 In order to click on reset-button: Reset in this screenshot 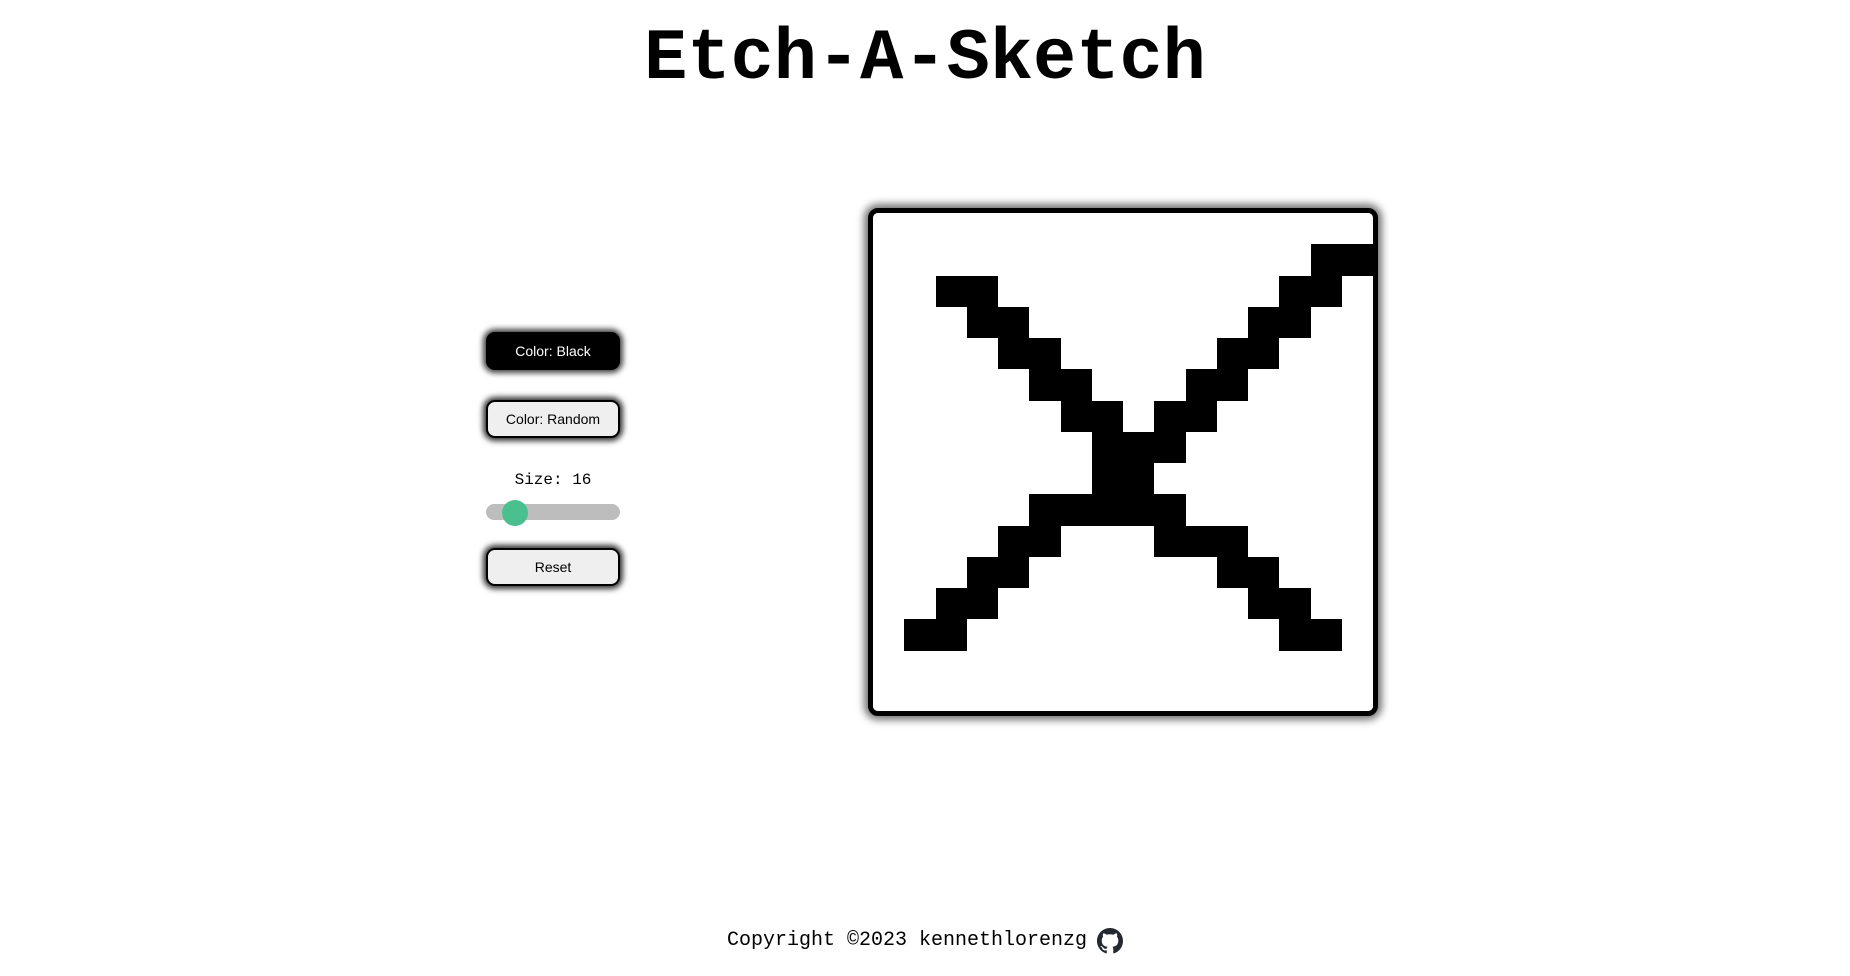, I will do `click(553, 567)`.